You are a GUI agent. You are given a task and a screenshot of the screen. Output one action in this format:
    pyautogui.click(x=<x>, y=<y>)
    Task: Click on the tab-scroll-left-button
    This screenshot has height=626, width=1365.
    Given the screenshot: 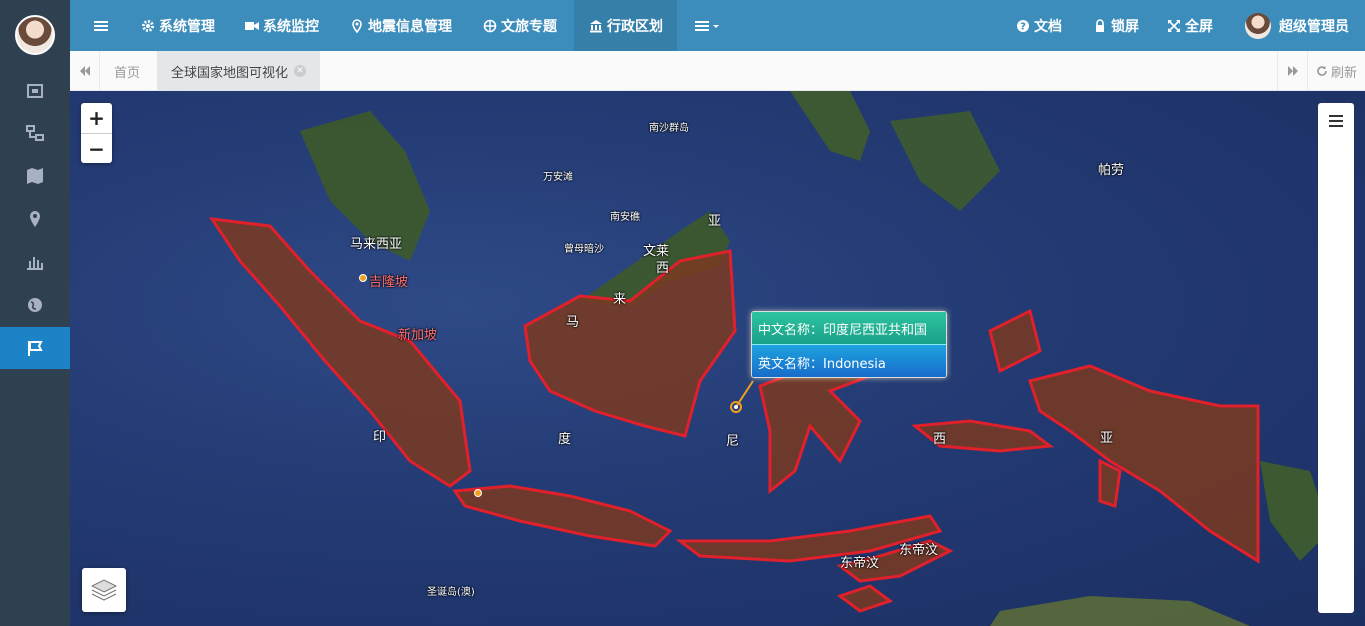 What is the action you would take?
    pyautogui.click(x=85, y=71)
    